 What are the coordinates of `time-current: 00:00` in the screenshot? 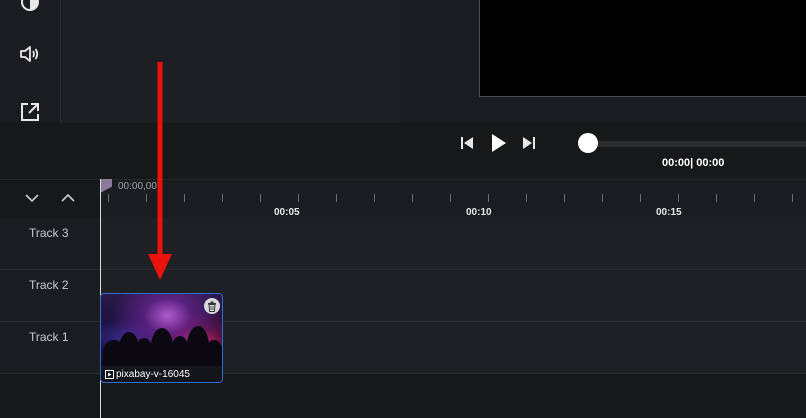 It's located at (676, 163).